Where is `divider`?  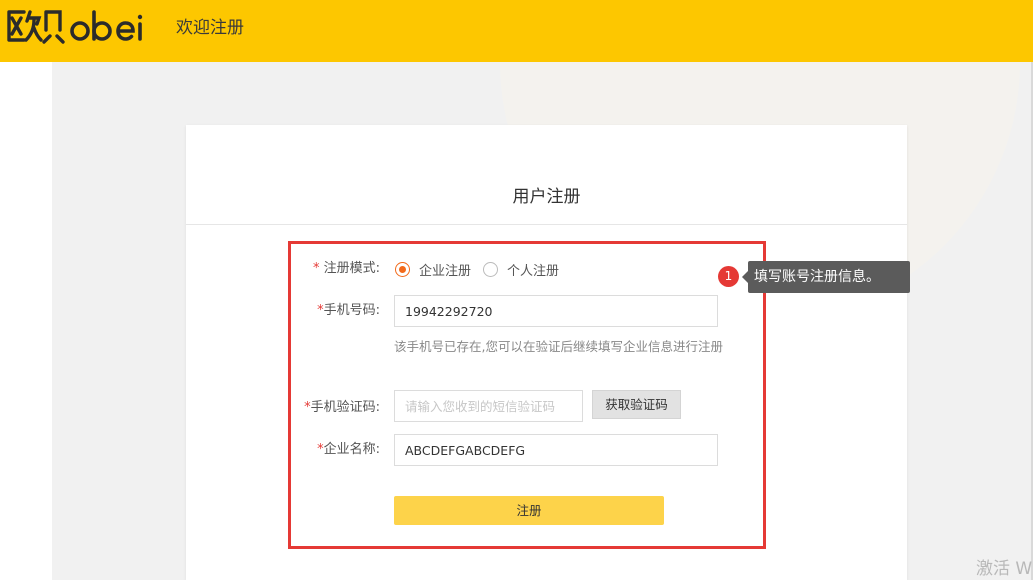
divider is located at coordinates (546, 224).